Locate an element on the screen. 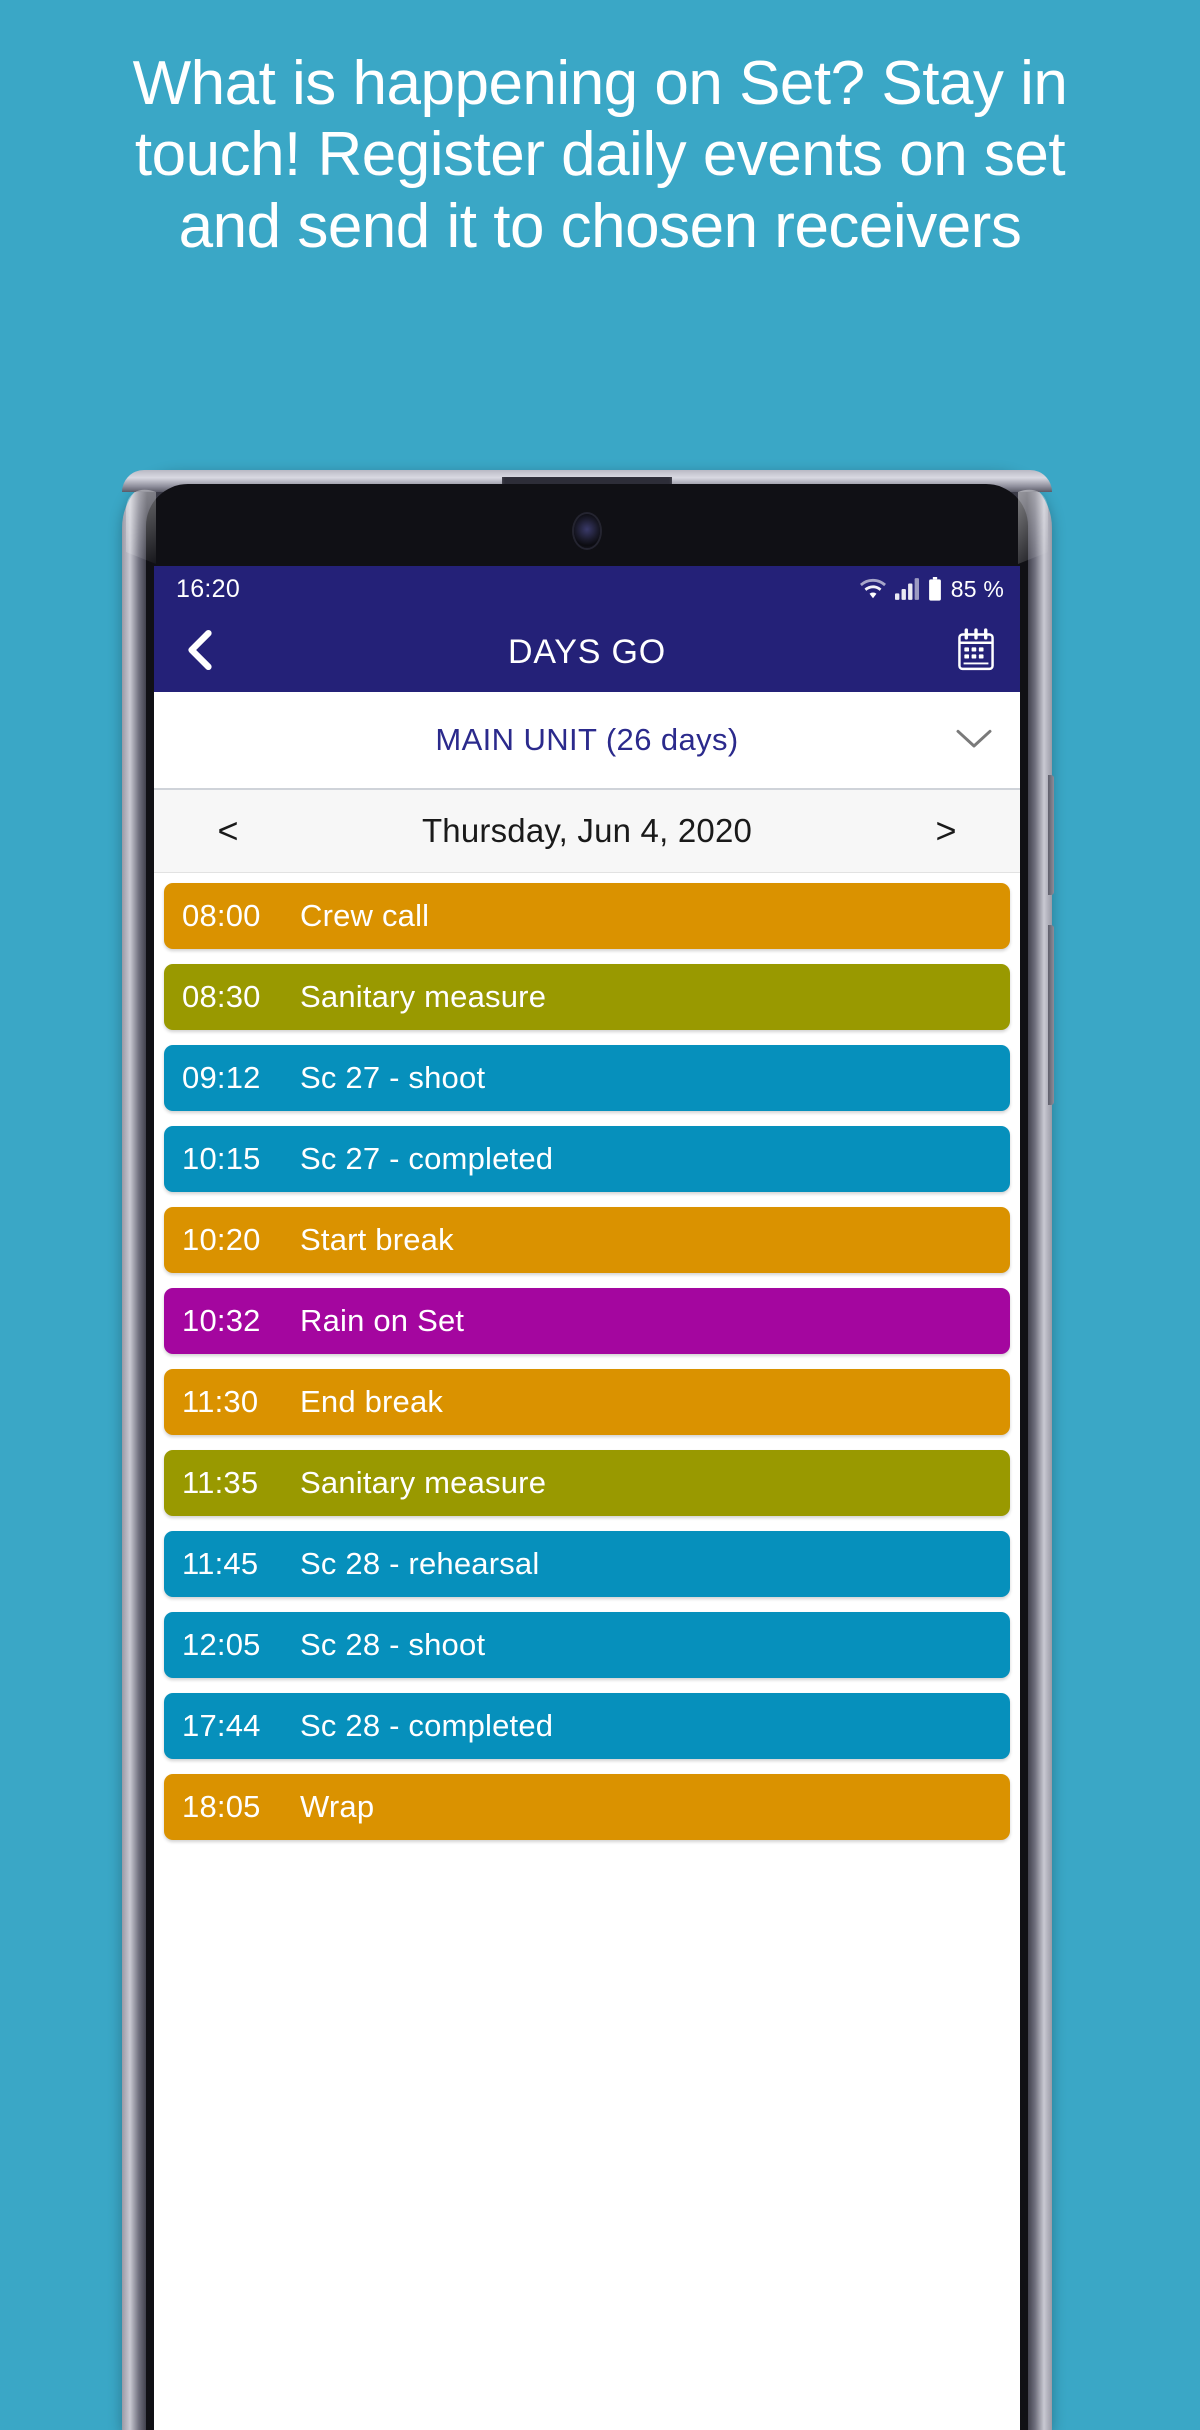 The image size is (1200, 2430). calendar-icon is located at coordinates (976, 652).